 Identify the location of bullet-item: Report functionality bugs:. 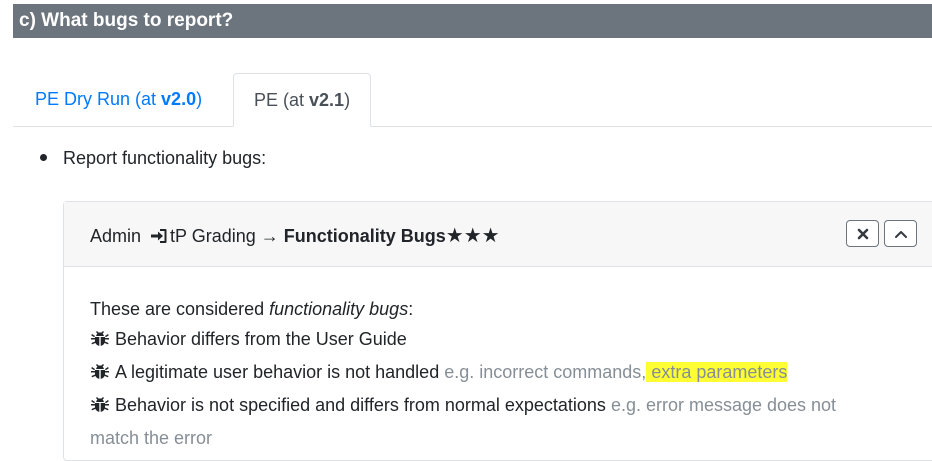
(153, 158).